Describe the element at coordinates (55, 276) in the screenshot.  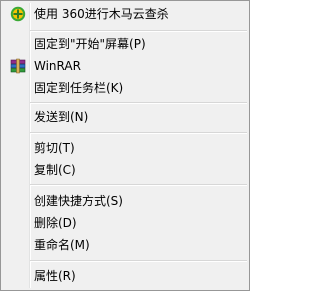
I see `menu-item-label: 属性(R)` at that location.